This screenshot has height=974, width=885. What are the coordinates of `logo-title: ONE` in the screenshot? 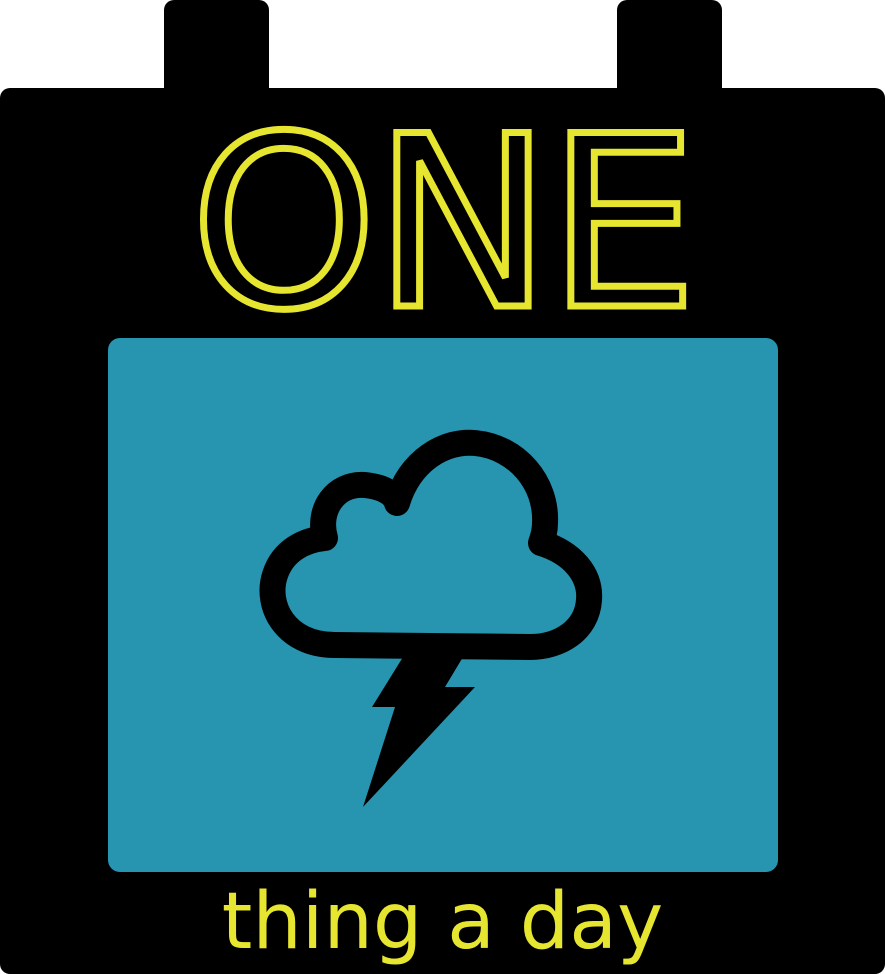 It's located at (442, 213).